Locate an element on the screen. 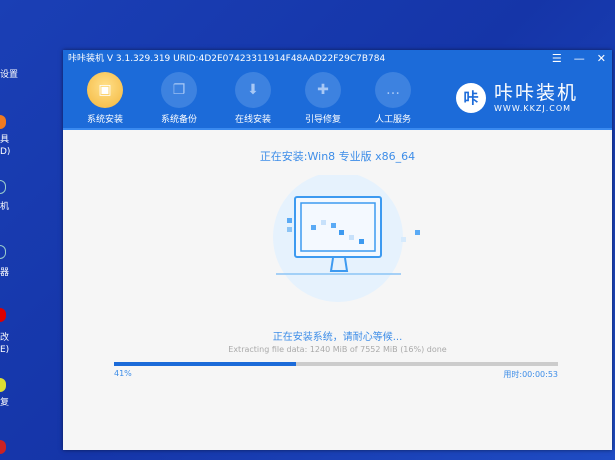  desktop-label: 具 is located at coordinates (4, 140).